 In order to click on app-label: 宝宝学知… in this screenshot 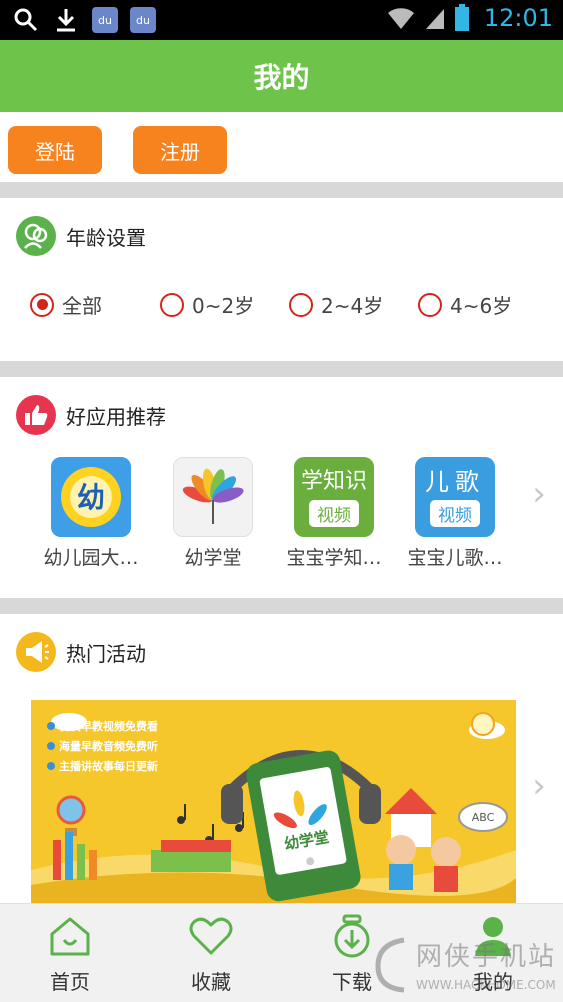, I will do `click(334, 558)`.